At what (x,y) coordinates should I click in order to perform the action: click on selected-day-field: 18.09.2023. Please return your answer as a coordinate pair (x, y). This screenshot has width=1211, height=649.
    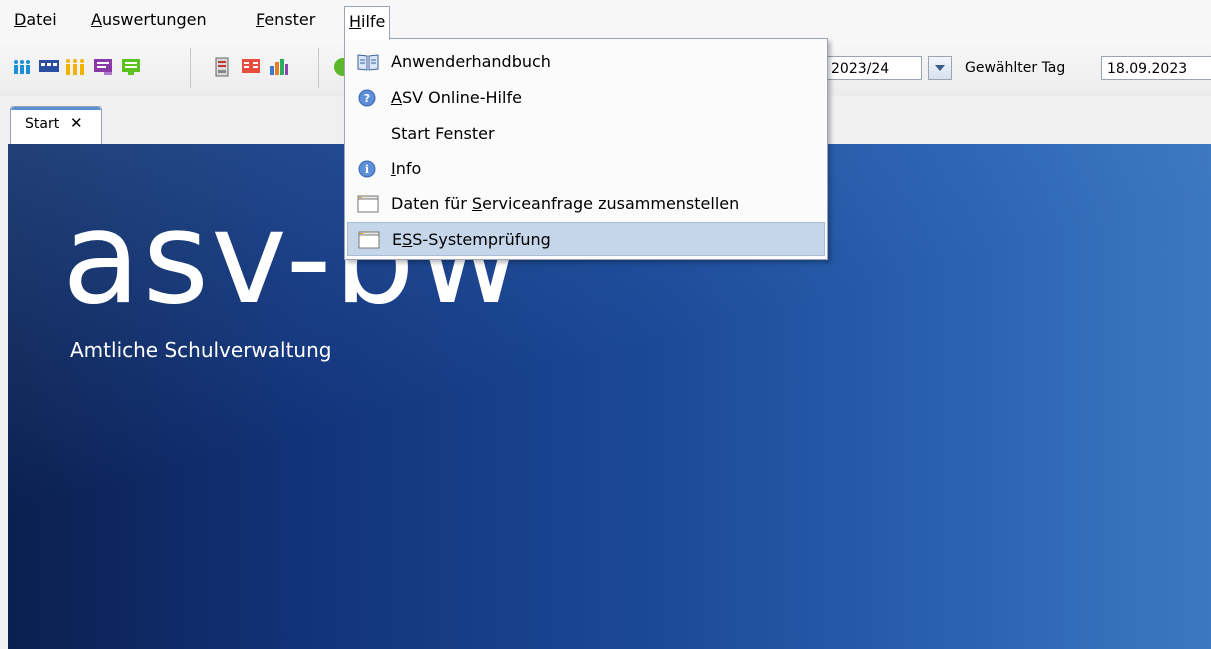
    Looking at the image, I should click on (1156, 68).